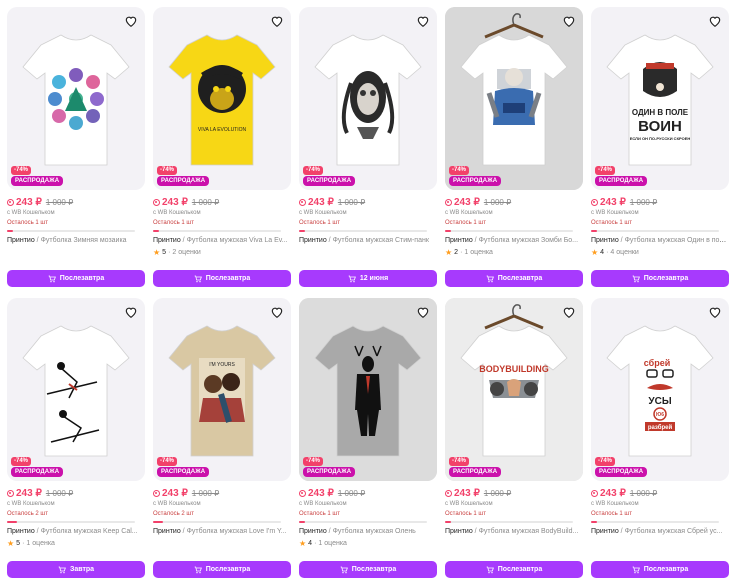 The image size is (730, 578). Describe the element at coordinates (222, 365) in the screenshot. I see `print-text: I'M YOURS` at that location.